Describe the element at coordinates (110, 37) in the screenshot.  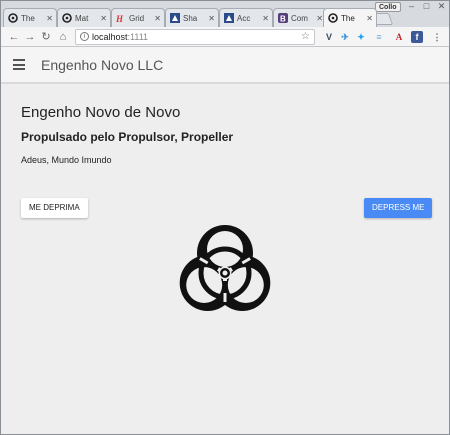
I see `url-host: localhost` at that location.